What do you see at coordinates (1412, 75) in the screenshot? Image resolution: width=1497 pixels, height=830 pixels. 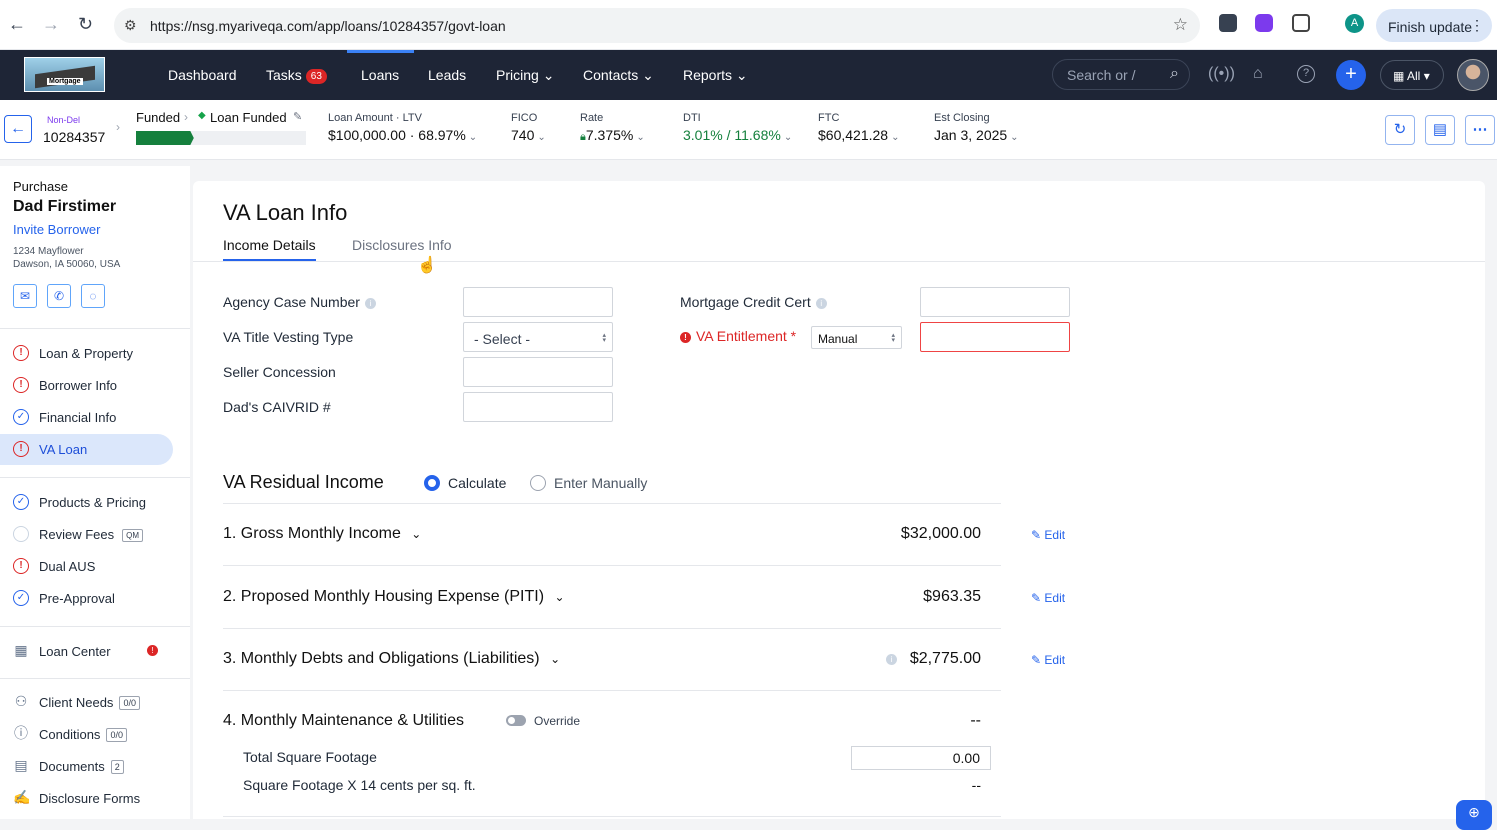 I see `branch-selector: ▦ All ▾` at bounding box center [1412, 75].